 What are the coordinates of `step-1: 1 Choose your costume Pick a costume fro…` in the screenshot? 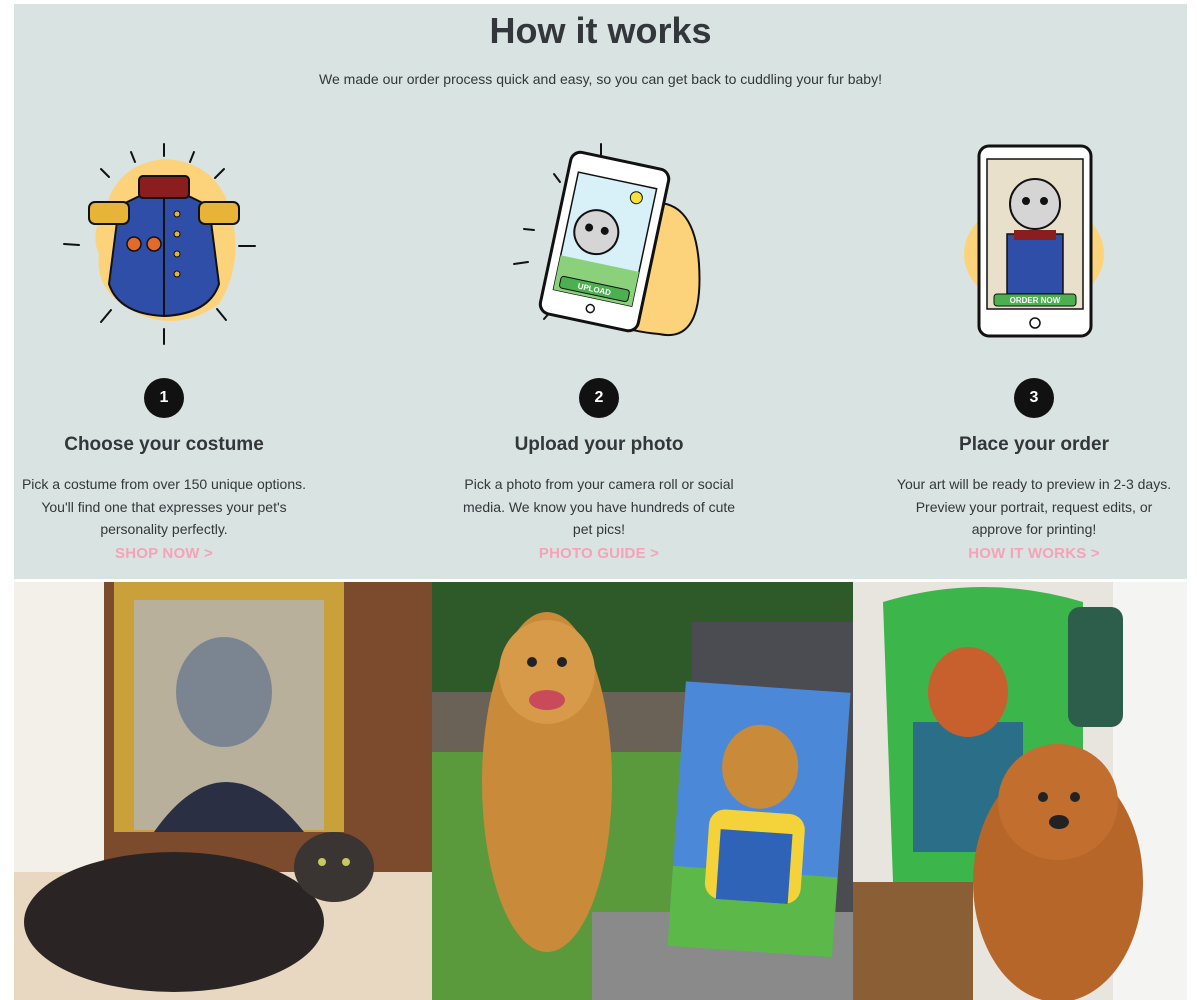 It's located at (164, 348).